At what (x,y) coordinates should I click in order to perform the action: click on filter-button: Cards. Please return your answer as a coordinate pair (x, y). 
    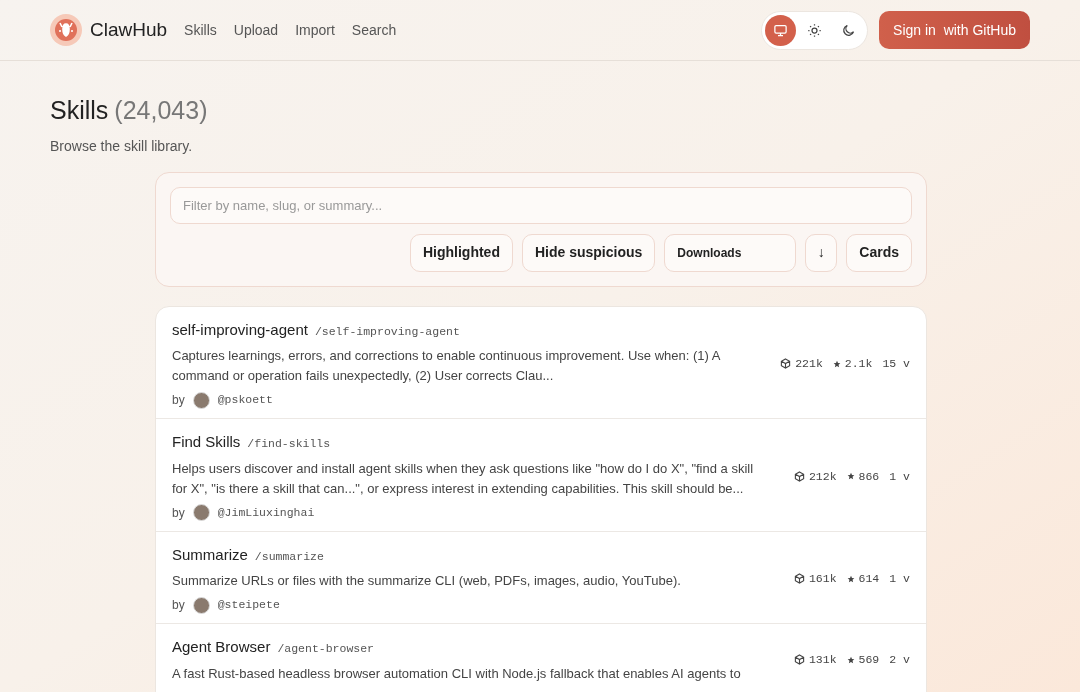
    Looking at the image, I should click on (879, 252).